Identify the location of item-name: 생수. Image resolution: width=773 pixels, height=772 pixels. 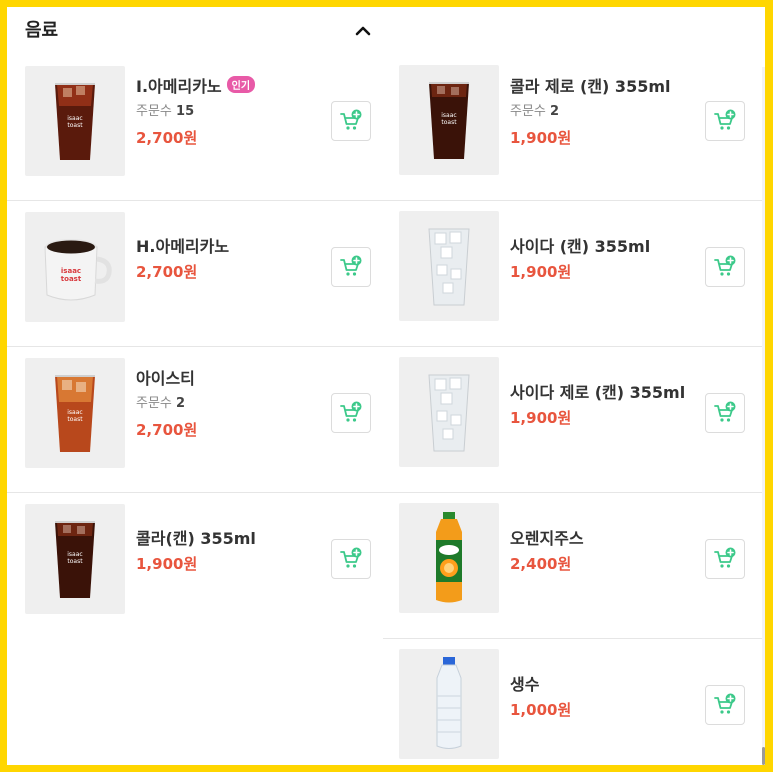
(525, 684).